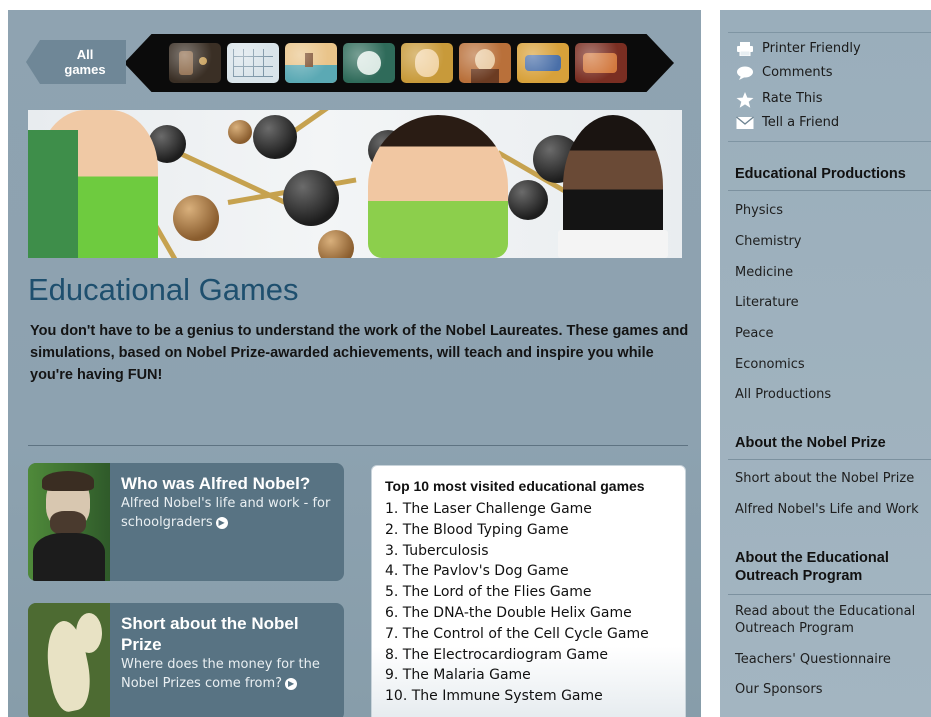 The height and width of the screenshot is (717, 931). Describe the element at coordinates (210, 634) in the screenshot. I see `card-heading: Short about the Nobel Prize` at that location.